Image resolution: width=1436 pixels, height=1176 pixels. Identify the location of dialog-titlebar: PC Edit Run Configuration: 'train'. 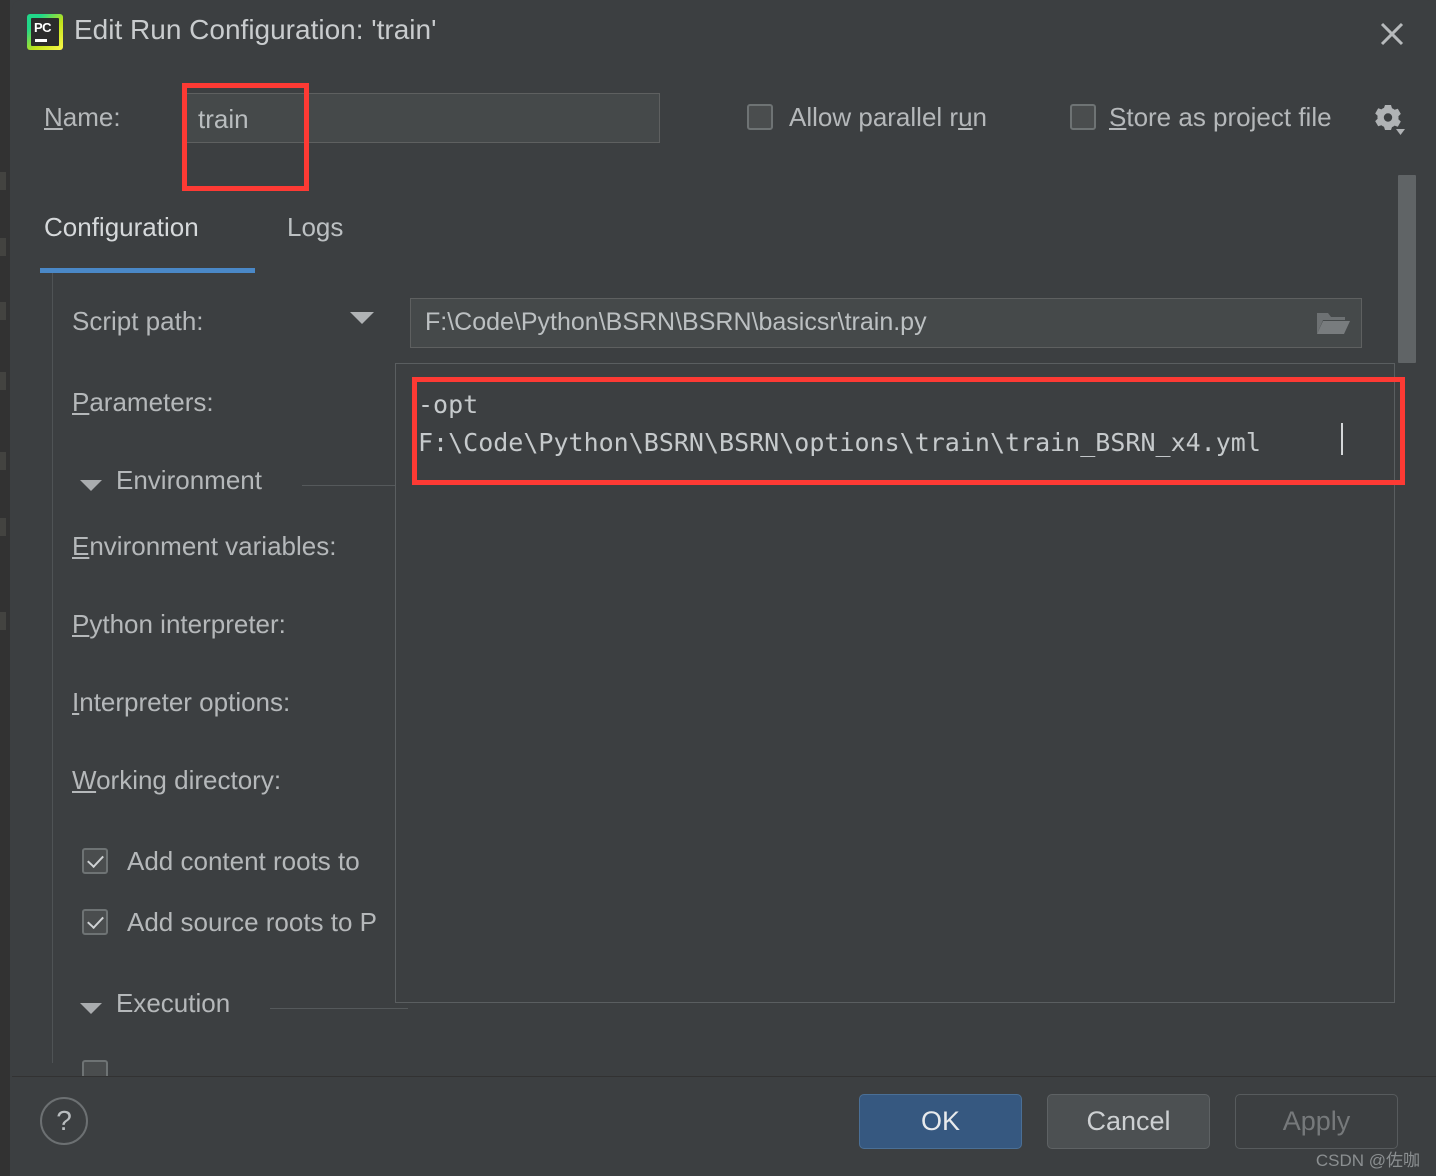
(724, 34).